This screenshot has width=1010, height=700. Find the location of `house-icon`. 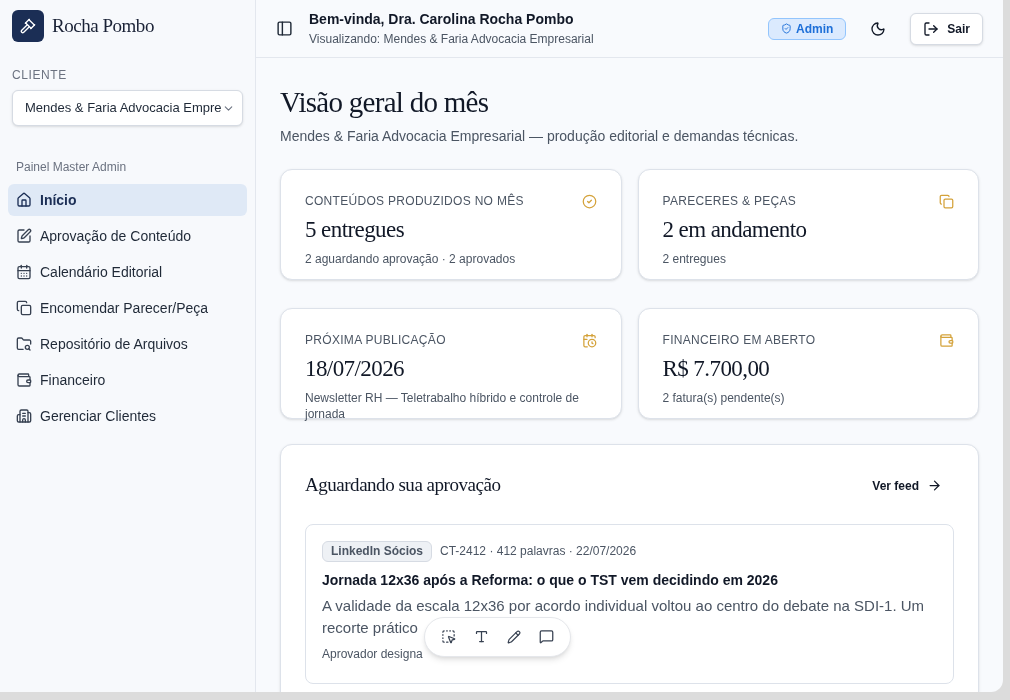

house-icon is located at coordinates (24, 200).